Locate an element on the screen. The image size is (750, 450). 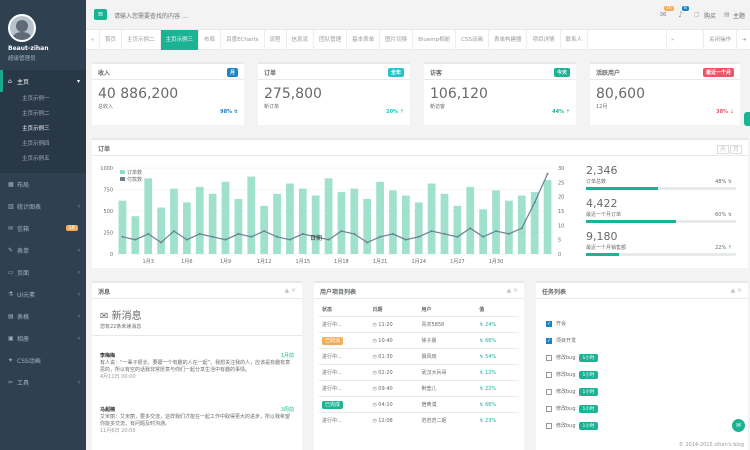
x-tick-label: 1月9 is located at coordinates (225, 262).